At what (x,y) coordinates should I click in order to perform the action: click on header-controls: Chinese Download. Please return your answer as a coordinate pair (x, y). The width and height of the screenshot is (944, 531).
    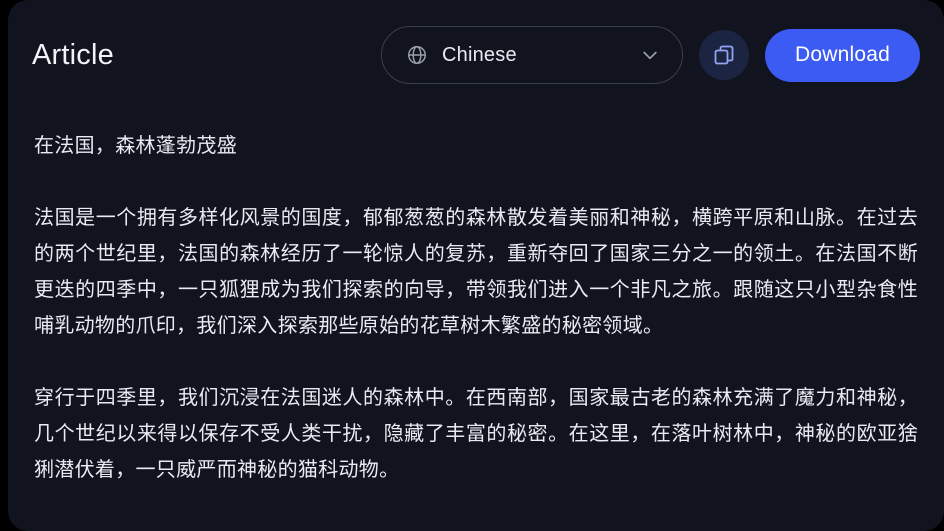
    Looking at the image, I should click on (650, 55).